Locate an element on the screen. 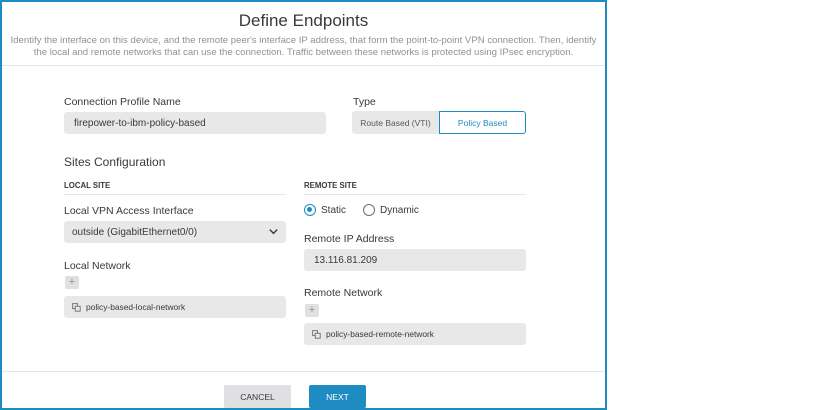 Image resolution: width=813 pixels, height=410 pixels. connection-profile-input: firepower-to-ibm-policy-based is located at coordinates (195, 123).